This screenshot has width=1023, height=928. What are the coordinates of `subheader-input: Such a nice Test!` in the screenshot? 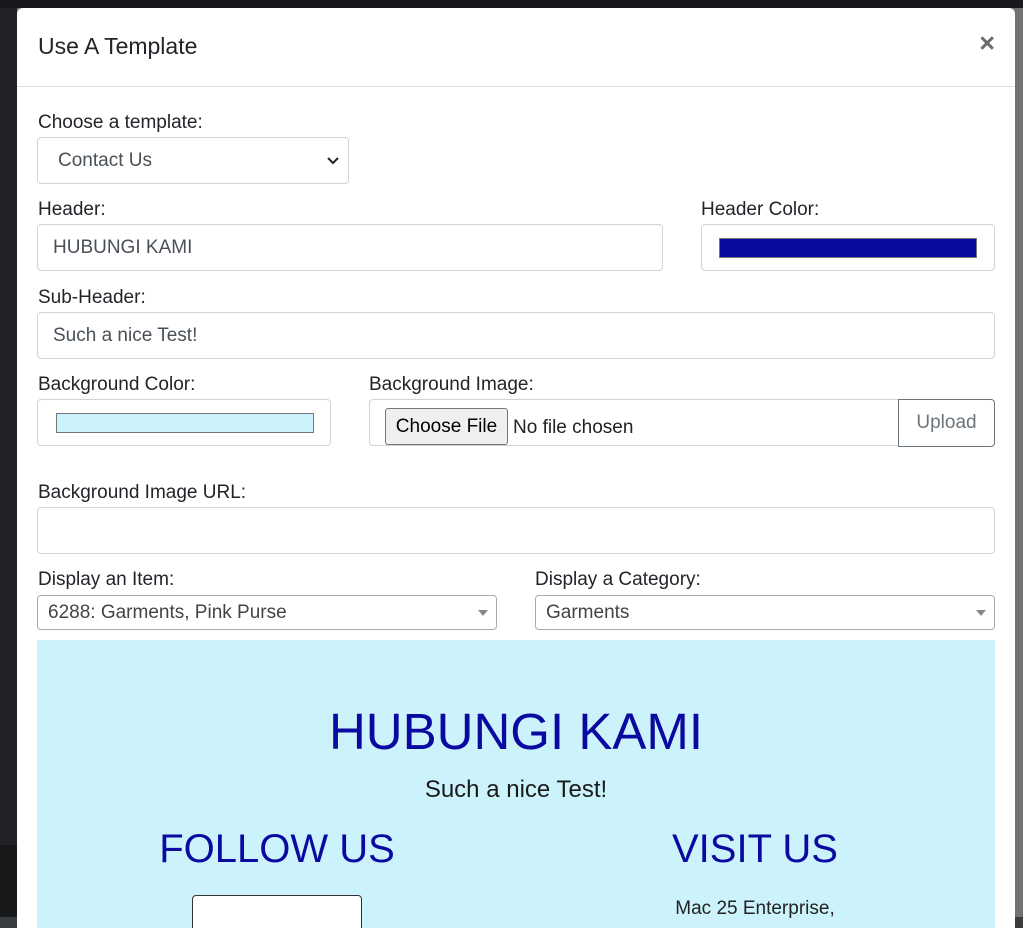 It's located at (516, 335).